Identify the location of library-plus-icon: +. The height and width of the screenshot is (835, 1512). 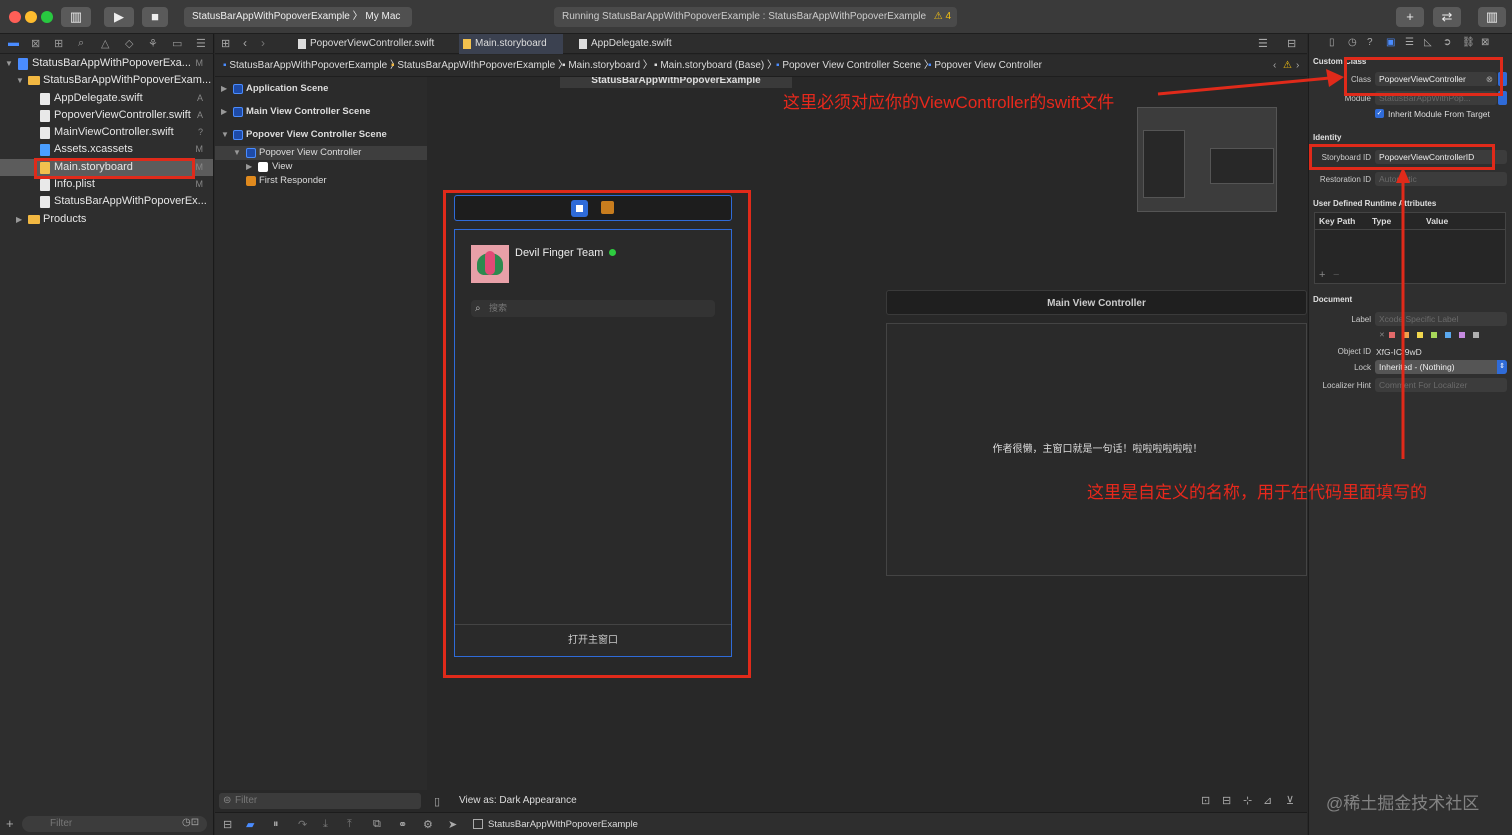
(1410, 17).